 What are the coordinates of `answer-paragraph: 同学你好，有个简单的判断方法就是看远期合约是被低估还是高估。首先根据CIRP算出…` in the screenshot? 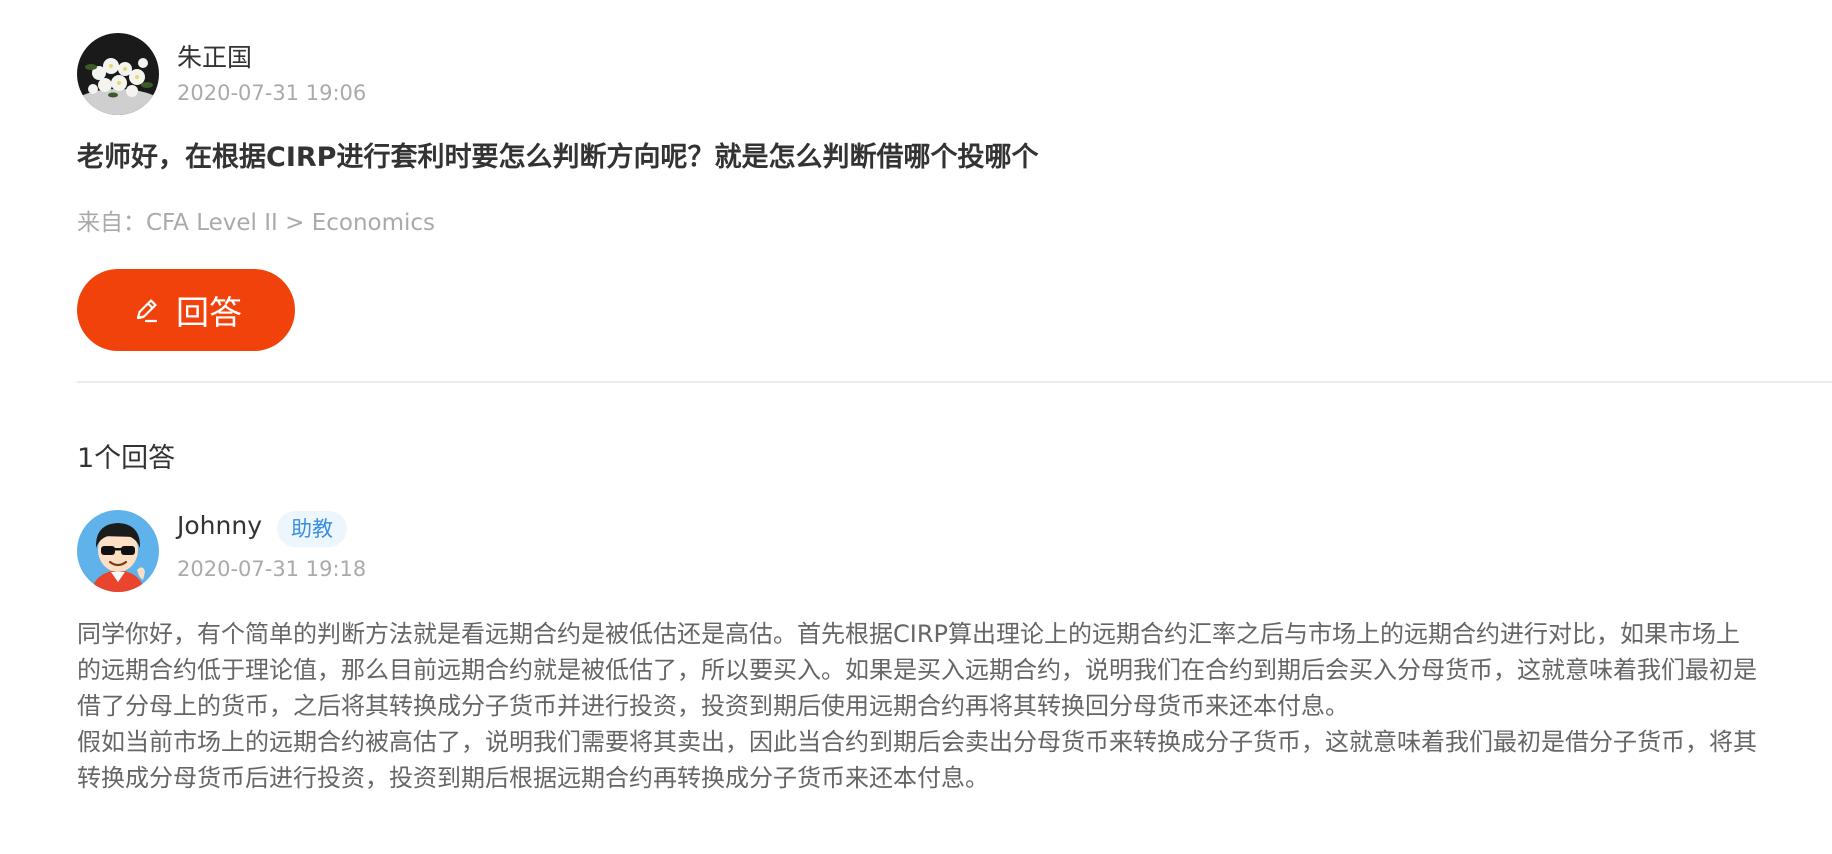 It's located at (917, 670).